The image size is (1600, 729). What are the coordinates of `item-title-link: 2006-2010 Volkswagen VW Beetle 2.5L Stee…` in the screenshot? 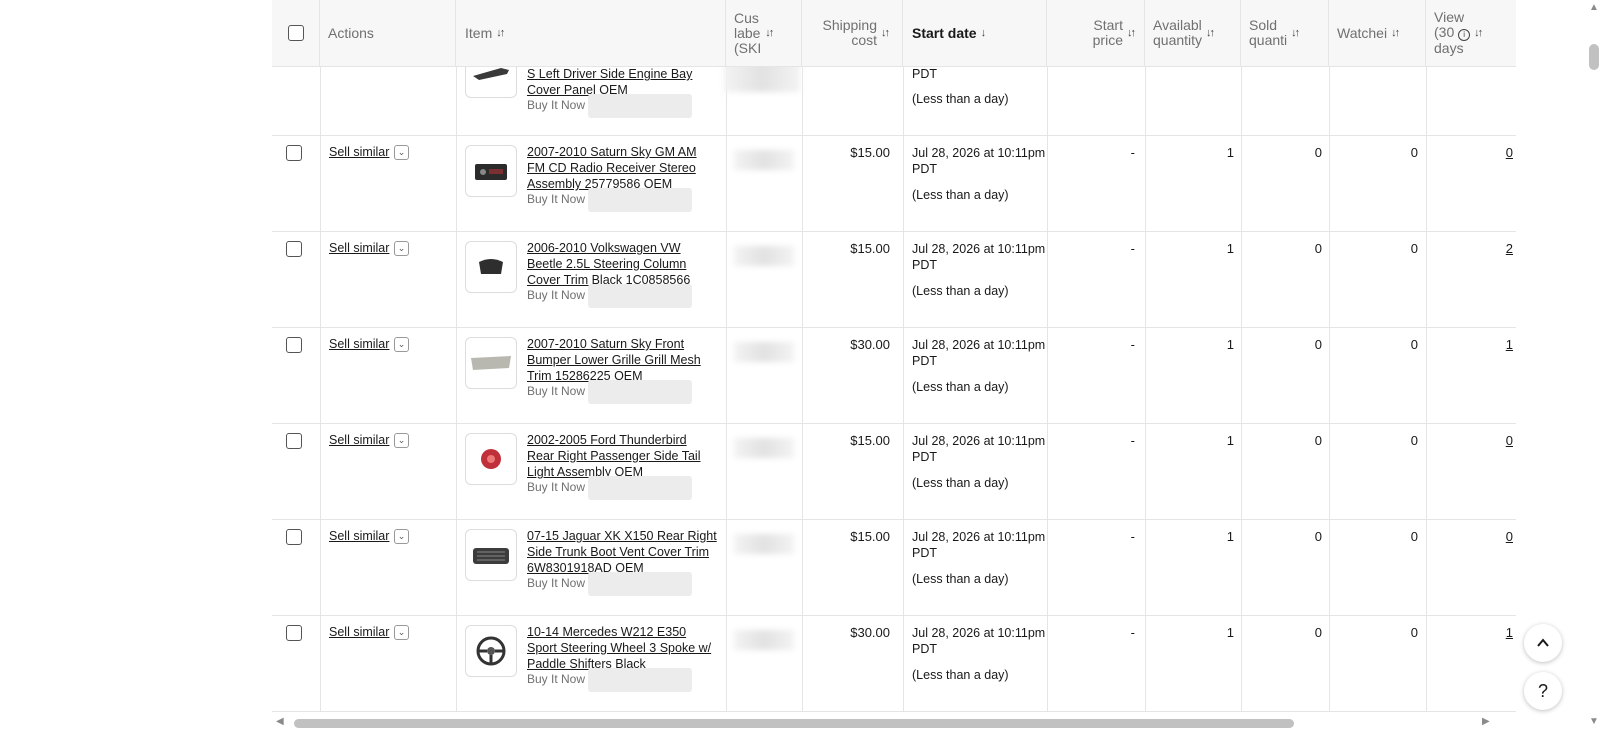 It's located at (622, 264).